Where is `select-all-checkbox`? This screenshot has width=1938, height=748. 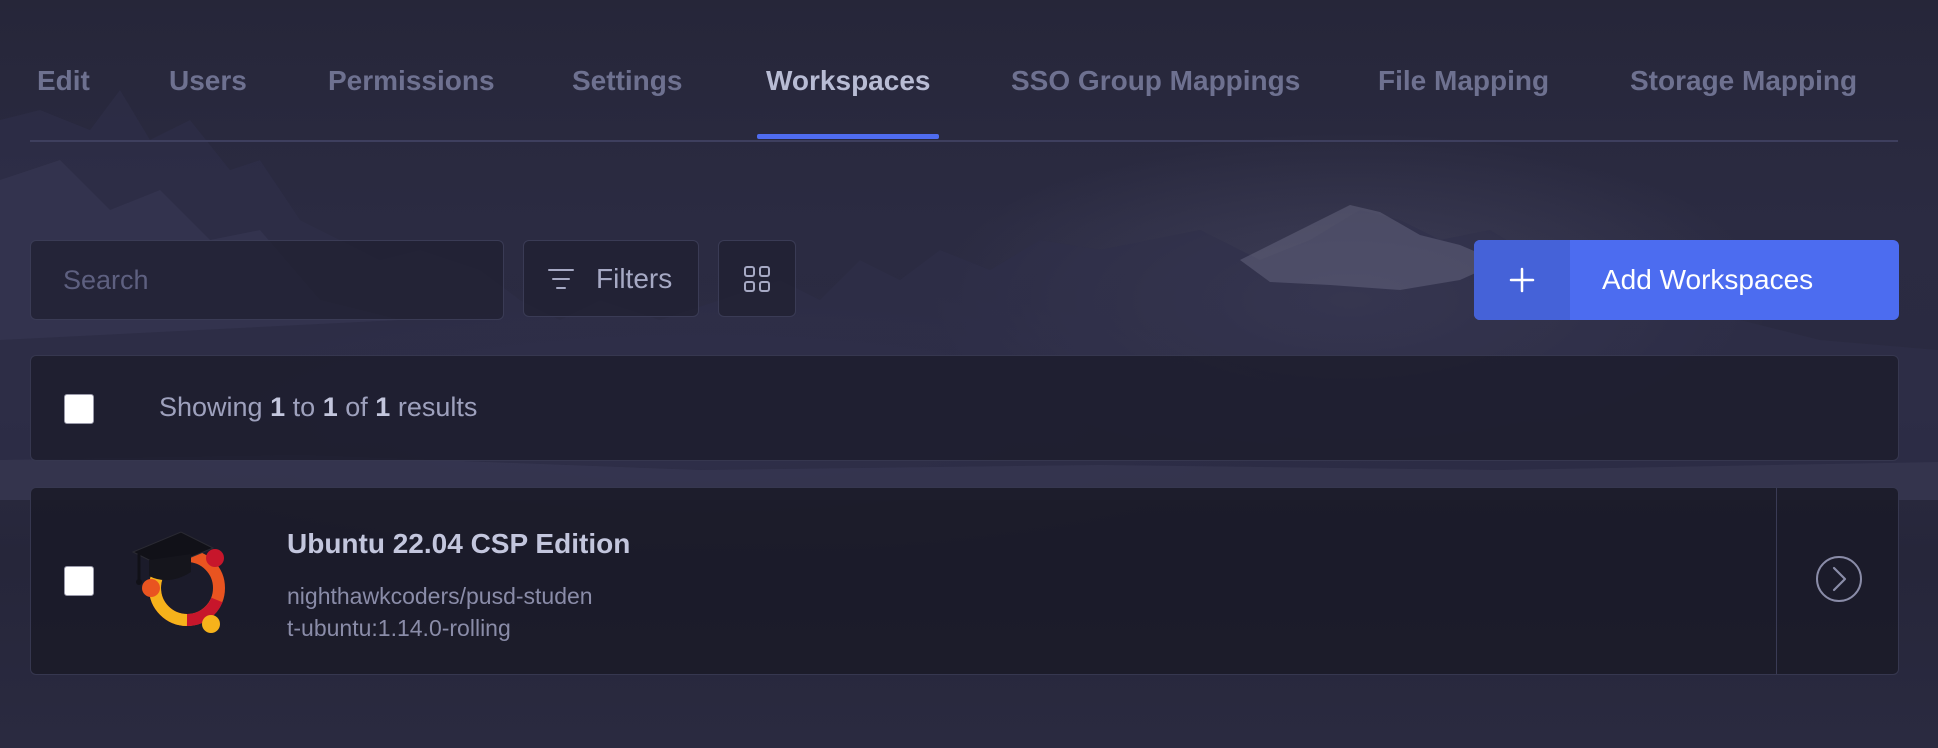
select-all-checkbox is located at coordinates (79, 409).